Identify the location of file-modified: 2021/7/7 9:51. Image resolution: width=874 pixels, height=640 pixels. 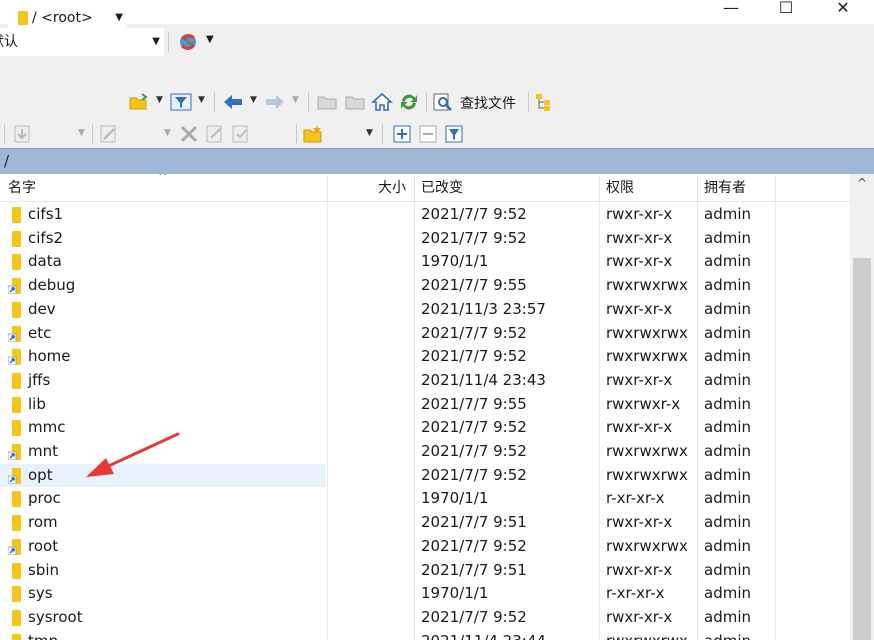
(474, 522).